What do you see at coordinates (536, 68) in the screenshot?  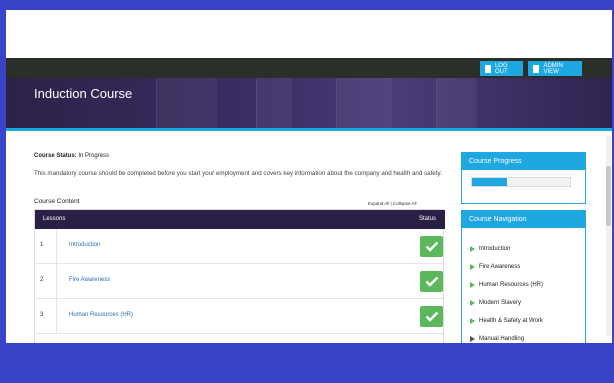 I see `admin-view-icon` at bounding box center [536, 68].